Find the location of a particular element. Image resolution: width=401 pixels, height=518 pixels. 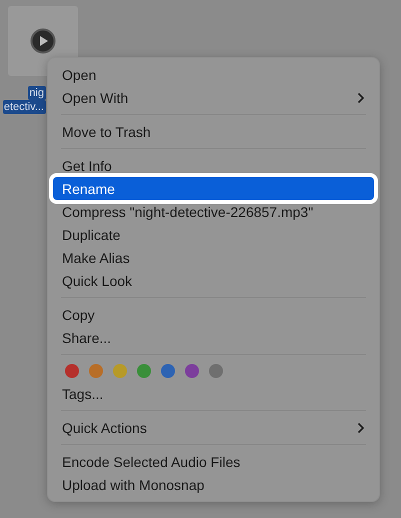

menu-item: Make Alias is located at coordinates (213, 257).